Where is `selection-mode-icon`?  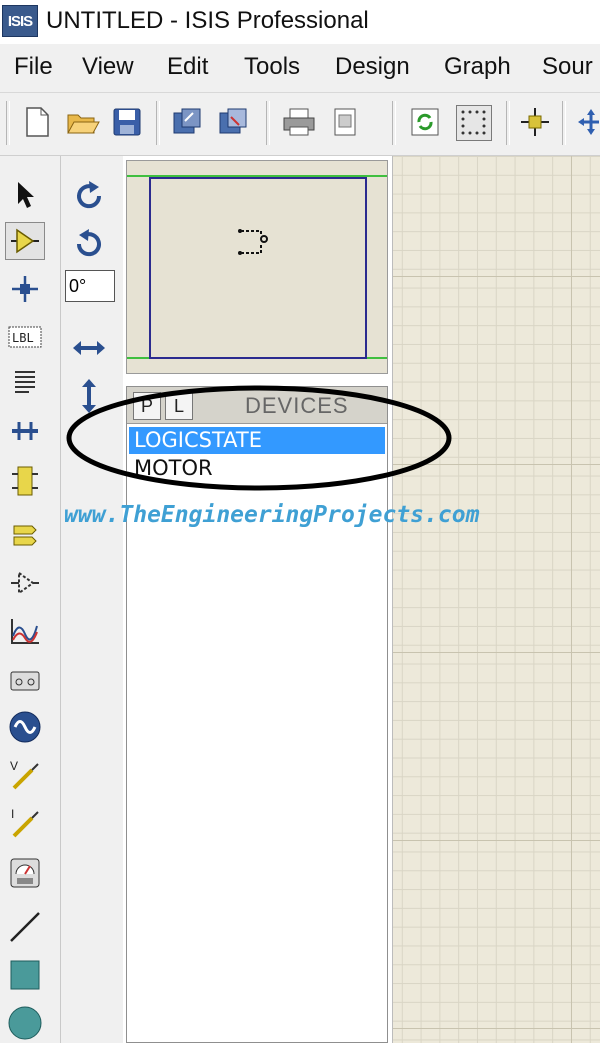
selection-mode-icon is located at coordinates (25, 195).